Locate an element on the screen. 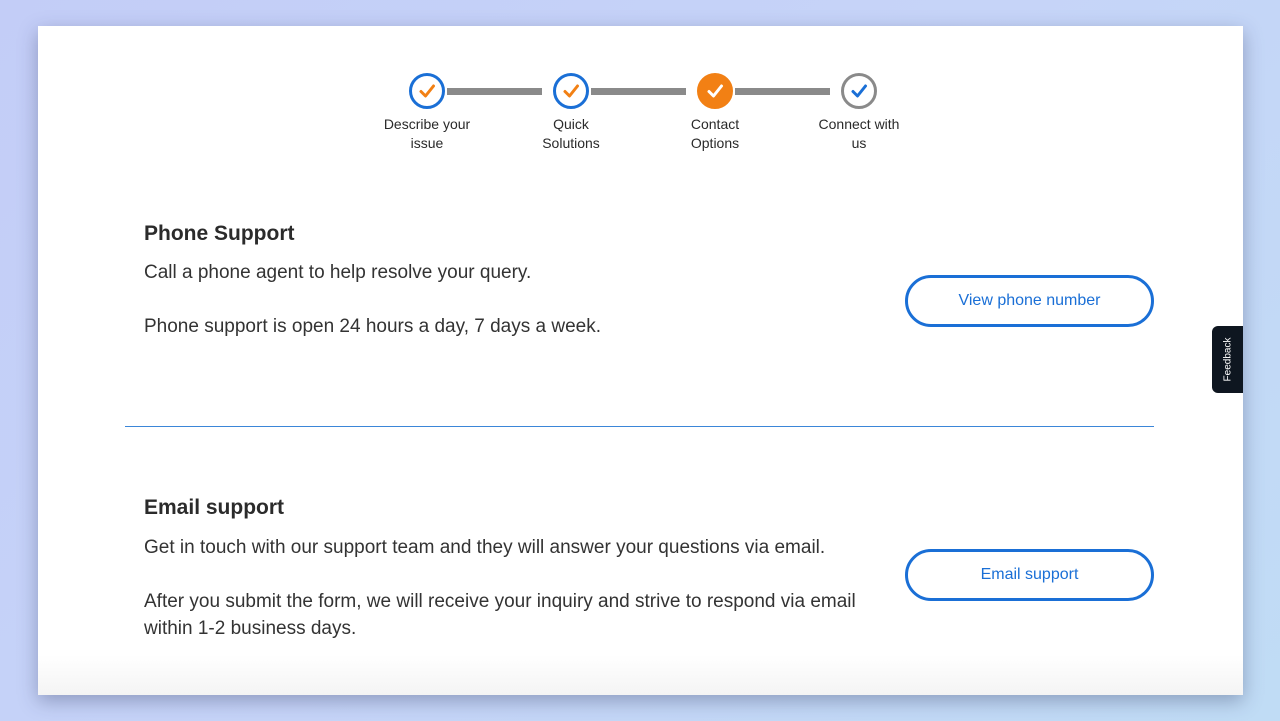 The image size is (1280, 721). feedback-label: Feedback is located at coordinates (1228, 359).